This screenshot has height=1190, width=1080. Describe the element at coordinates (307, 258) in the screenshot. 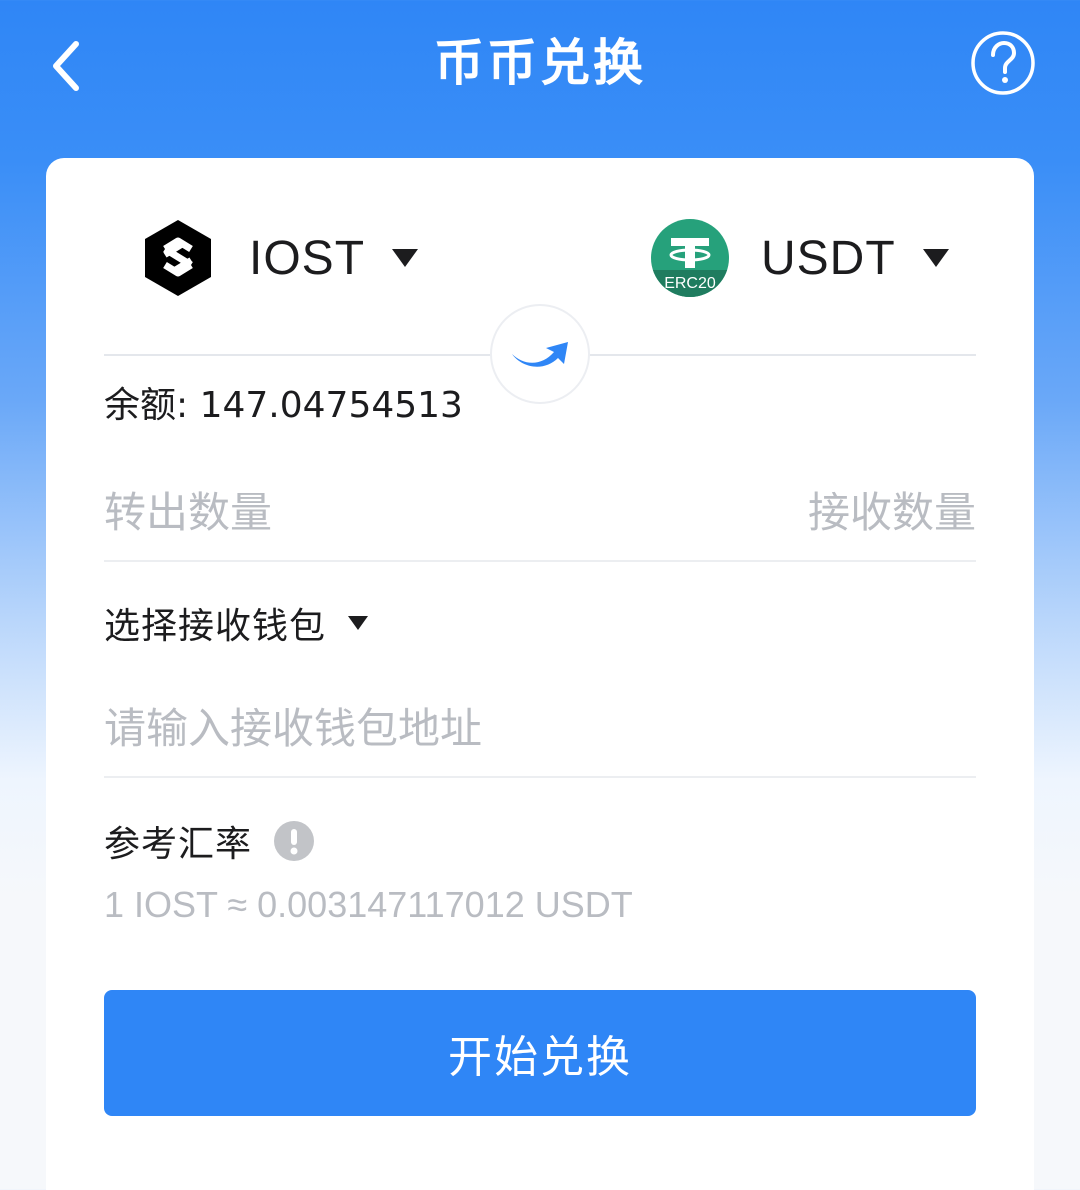

I see `from-token-symbol: IOST` at that location.